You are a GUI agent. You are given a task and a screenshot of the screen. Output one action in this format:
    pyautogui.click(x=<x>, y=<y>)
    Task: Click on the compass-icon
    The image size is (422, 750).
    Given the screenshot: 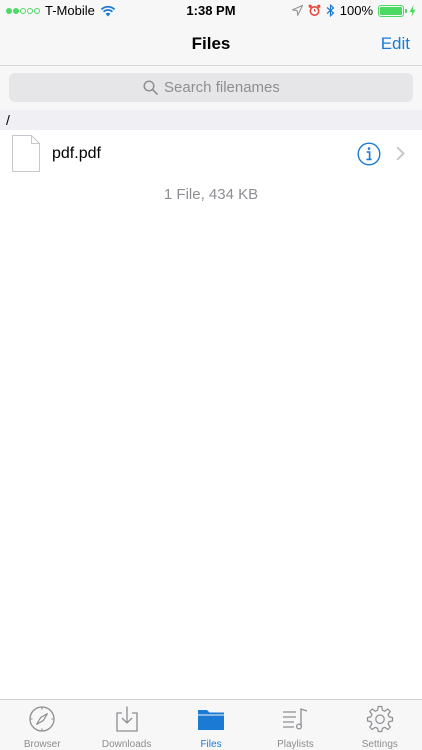 What is the action you would take?
    pyautogui.click(x=42, y=719)
    